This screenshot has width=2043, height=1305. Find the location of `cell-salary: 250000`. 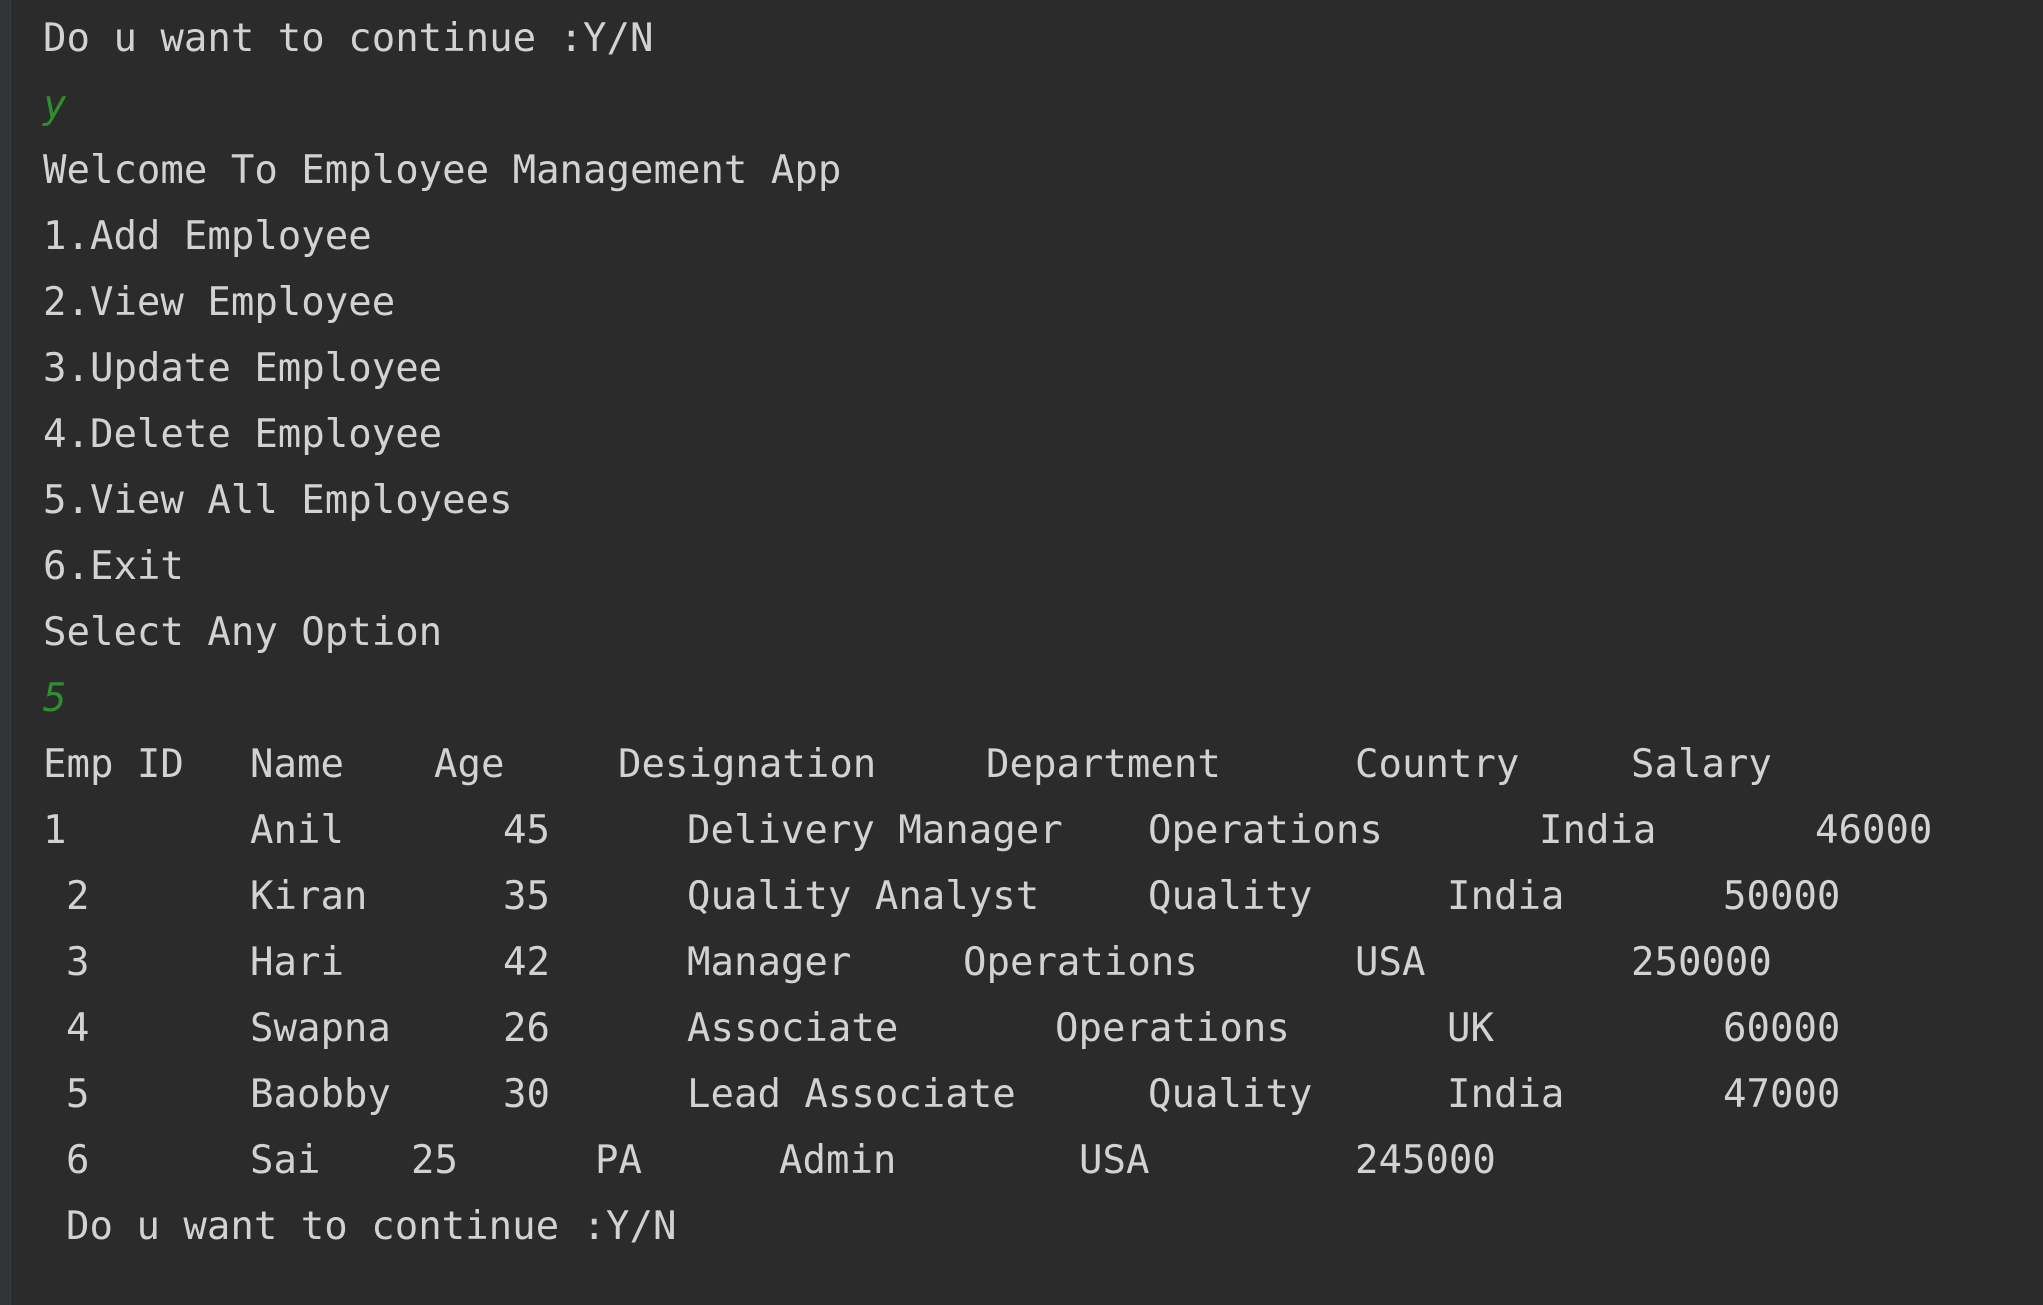

cell-salary: 250000 is located at coordinates (1701, 962).